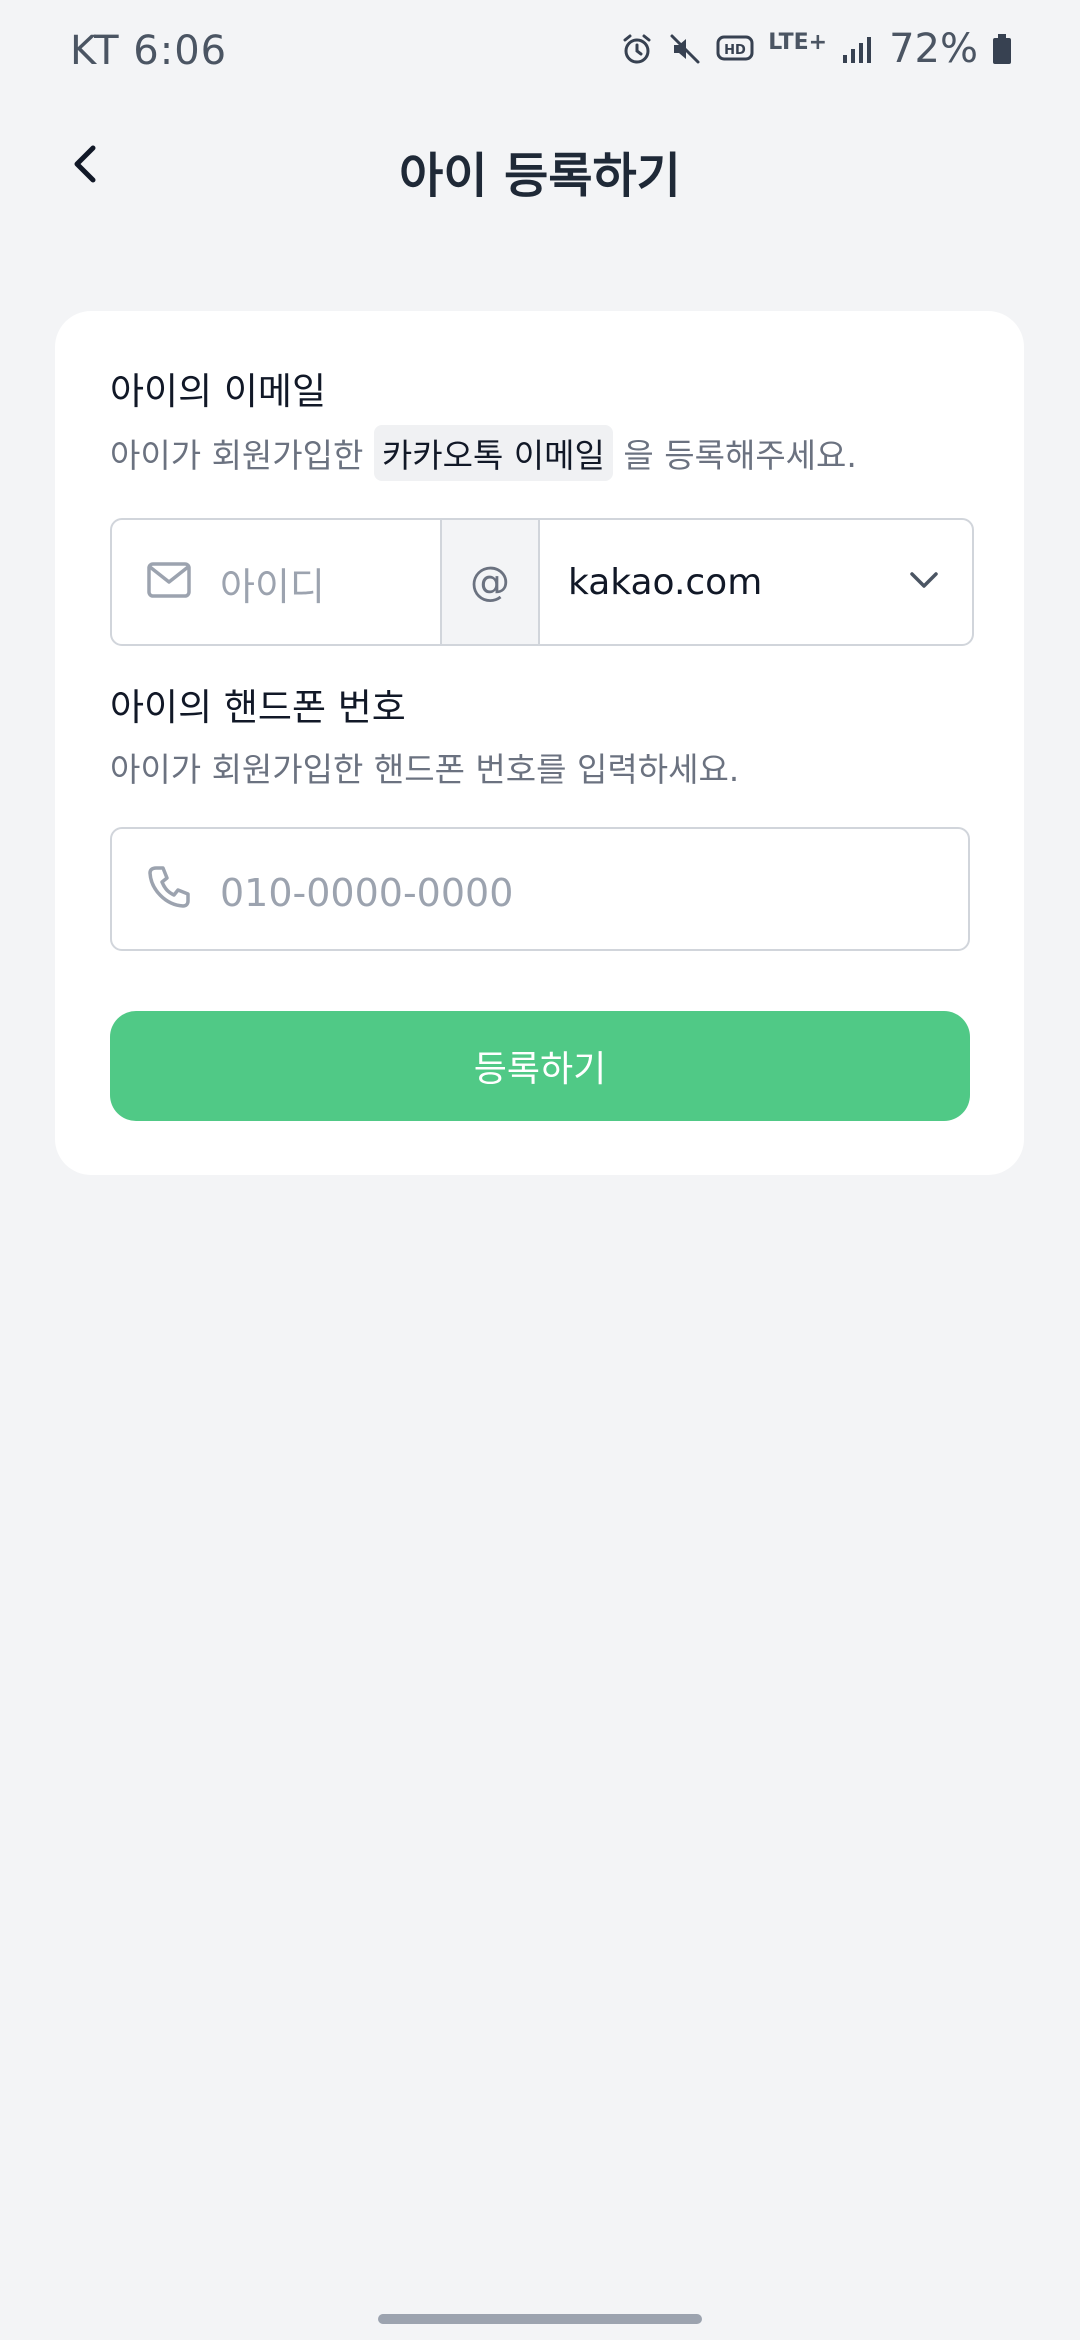 The height and width of the screenshot is (2340, 1080). I want to click on phone-section-label: 아이의 핸드폰 번호, so click(258, 707).